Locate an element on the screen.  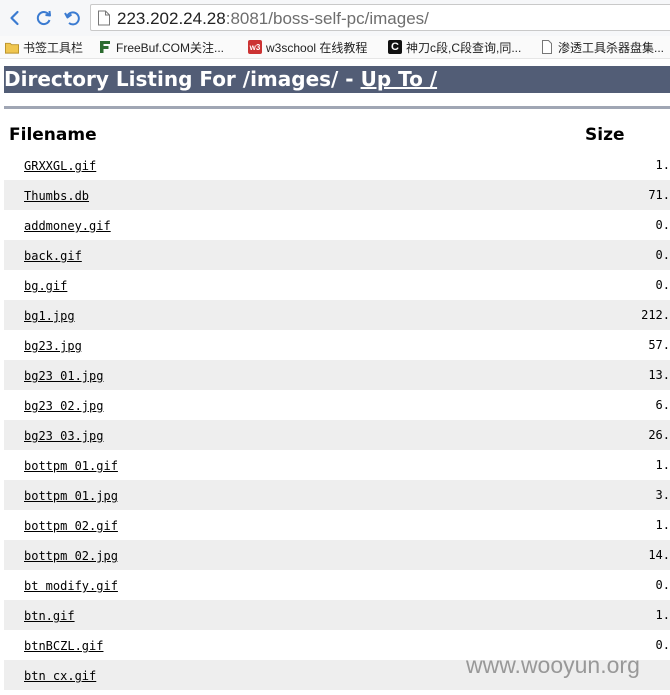
reload-button is located at coordinates (44, 18).